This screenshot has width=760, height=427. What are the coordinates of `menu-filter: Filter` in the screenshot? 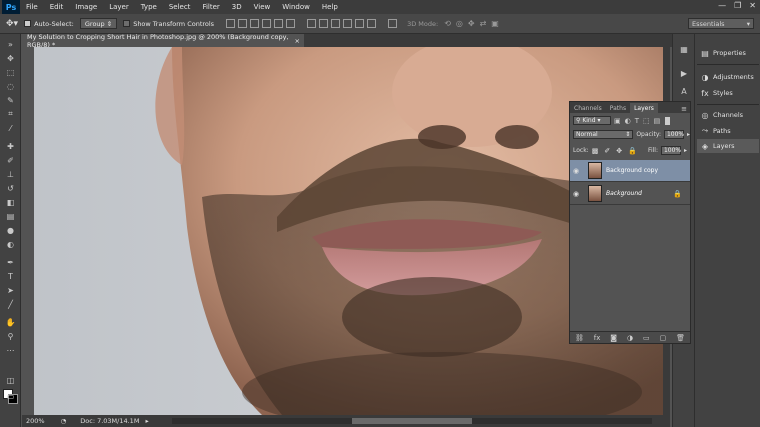 It's located at (210, 7).